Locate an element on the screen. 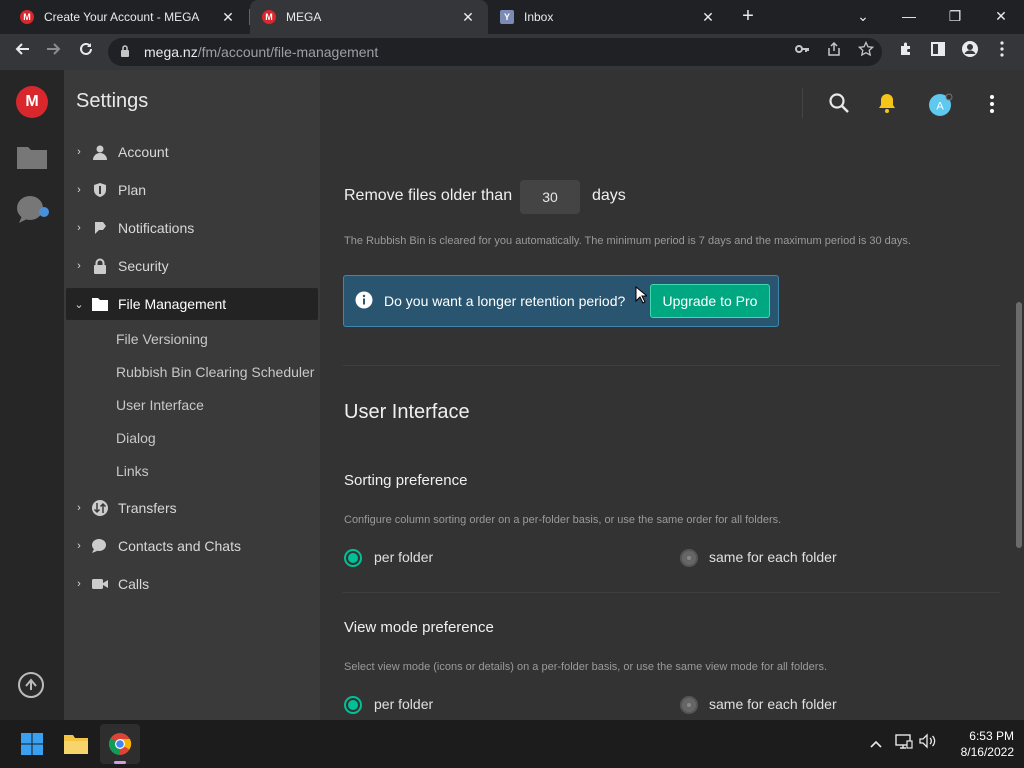 Image resolution: width=1024 pixels, height=768 pixels. maximize-button: ❐ is located at coordinates (955, 16).